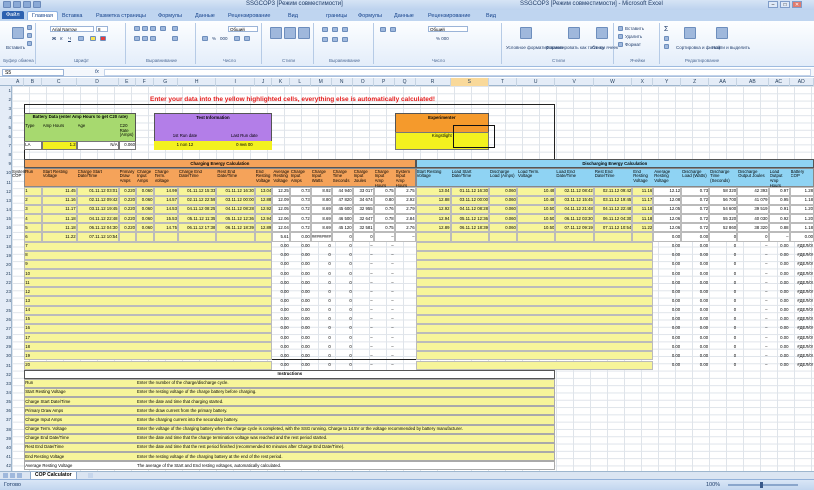  I want to click on column-header-u: U, so click(536, 82).